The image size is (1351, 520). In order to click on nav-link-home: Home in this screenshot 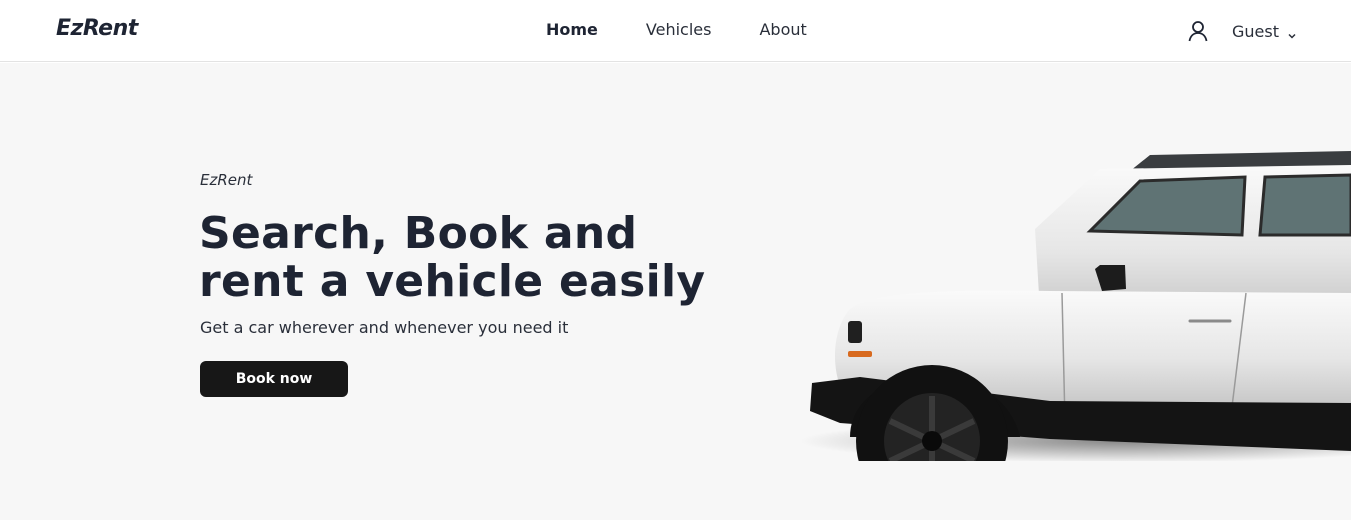, I will do `click(572, 29)`.